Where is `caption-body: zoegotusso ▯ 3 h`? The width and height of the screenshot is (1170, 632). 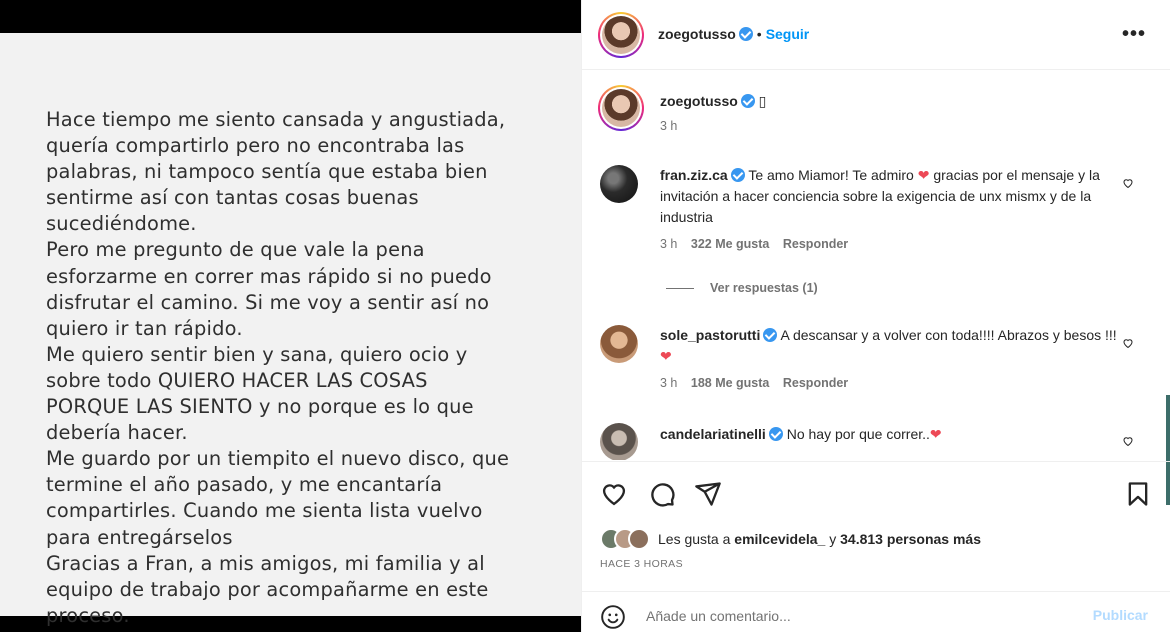
caption-body: zoegotusso ▯ 3 h is located at coordinates (890, 114).